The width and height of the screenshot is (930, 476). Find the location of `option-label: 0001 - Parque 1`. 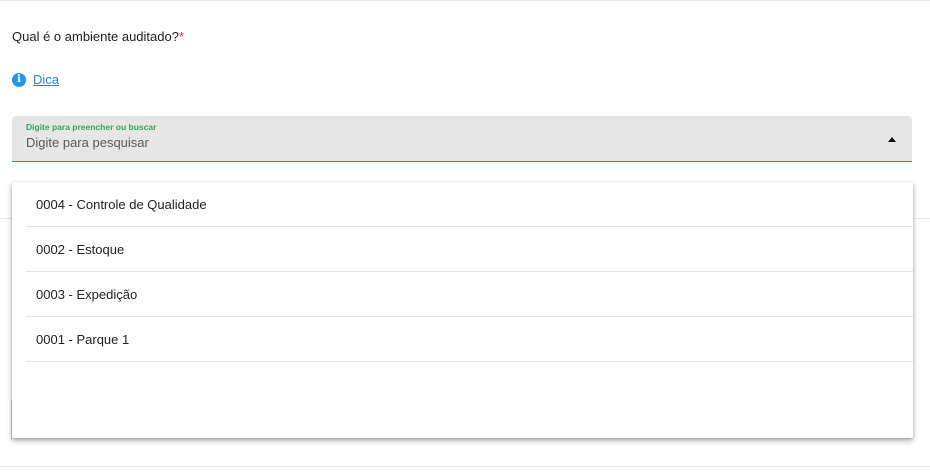

option-label: 0001 - Parque 1 is located at coordinates (83, 339).